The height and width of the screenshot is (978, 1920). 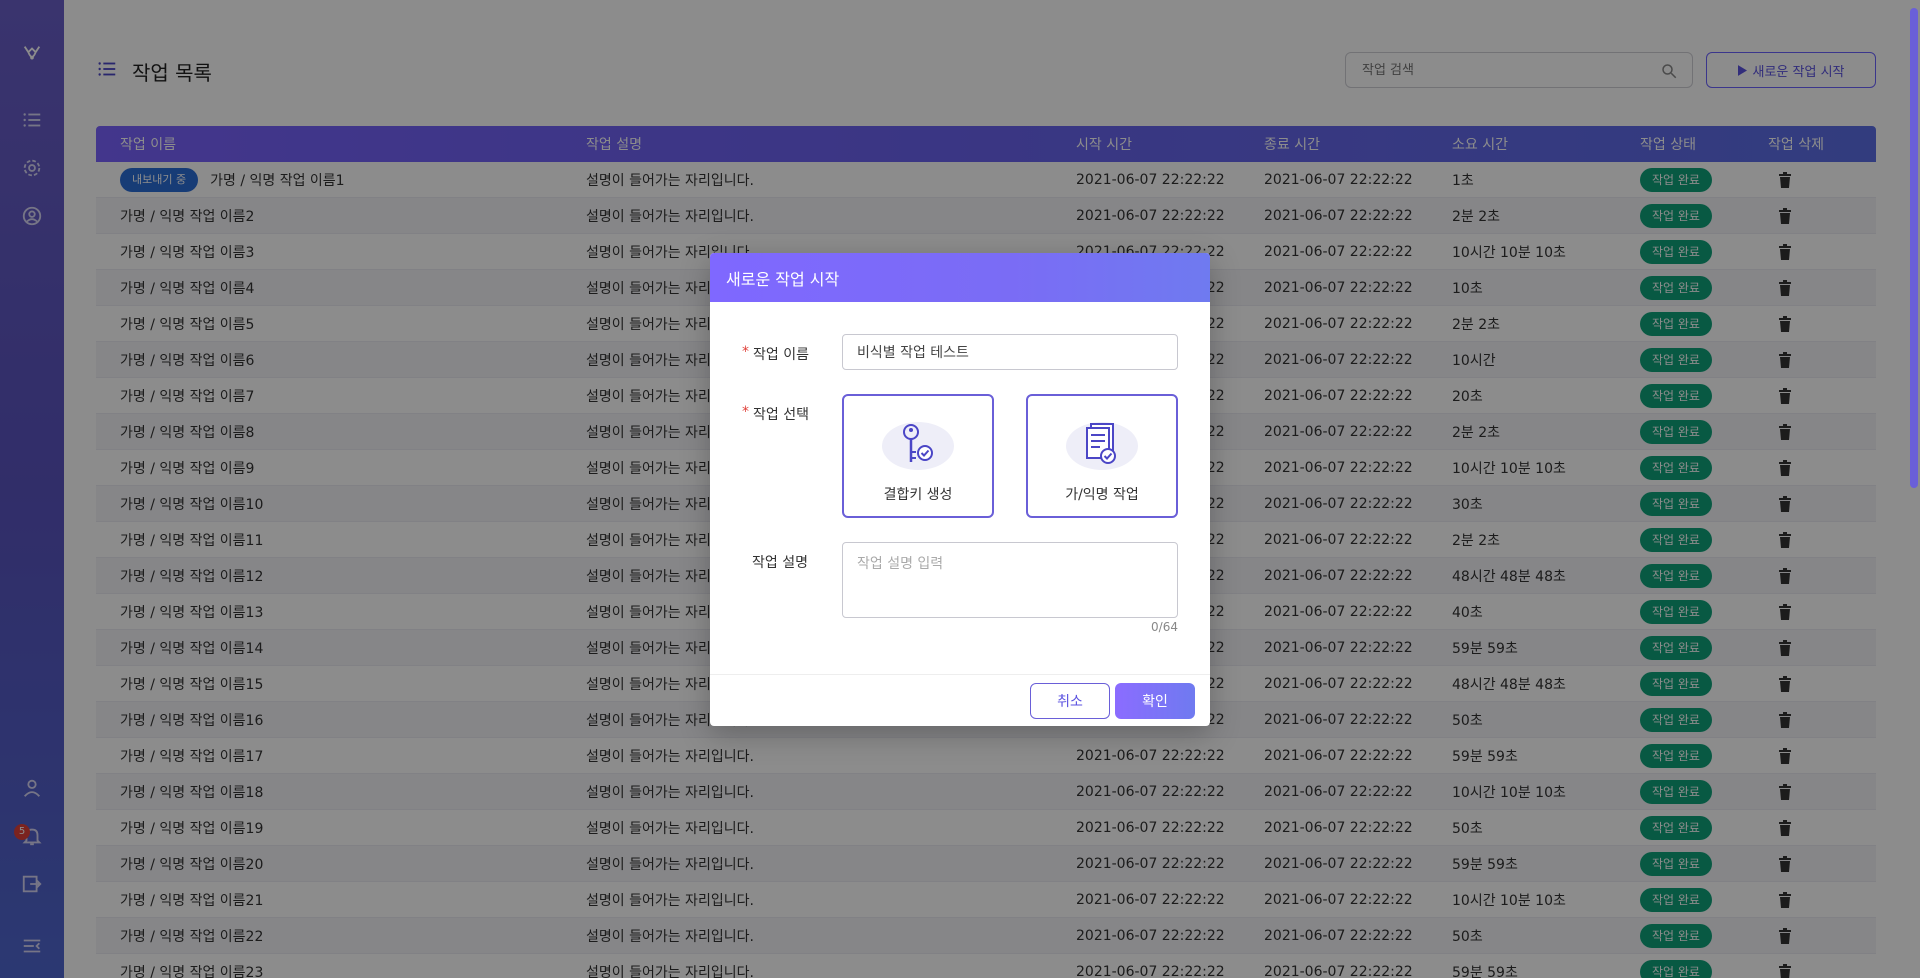 What do you see at coordinates (1010, 580) in the screenshot?
I see `task-description-input: 작업 설명 입력` at bounding box center [1010, 580].